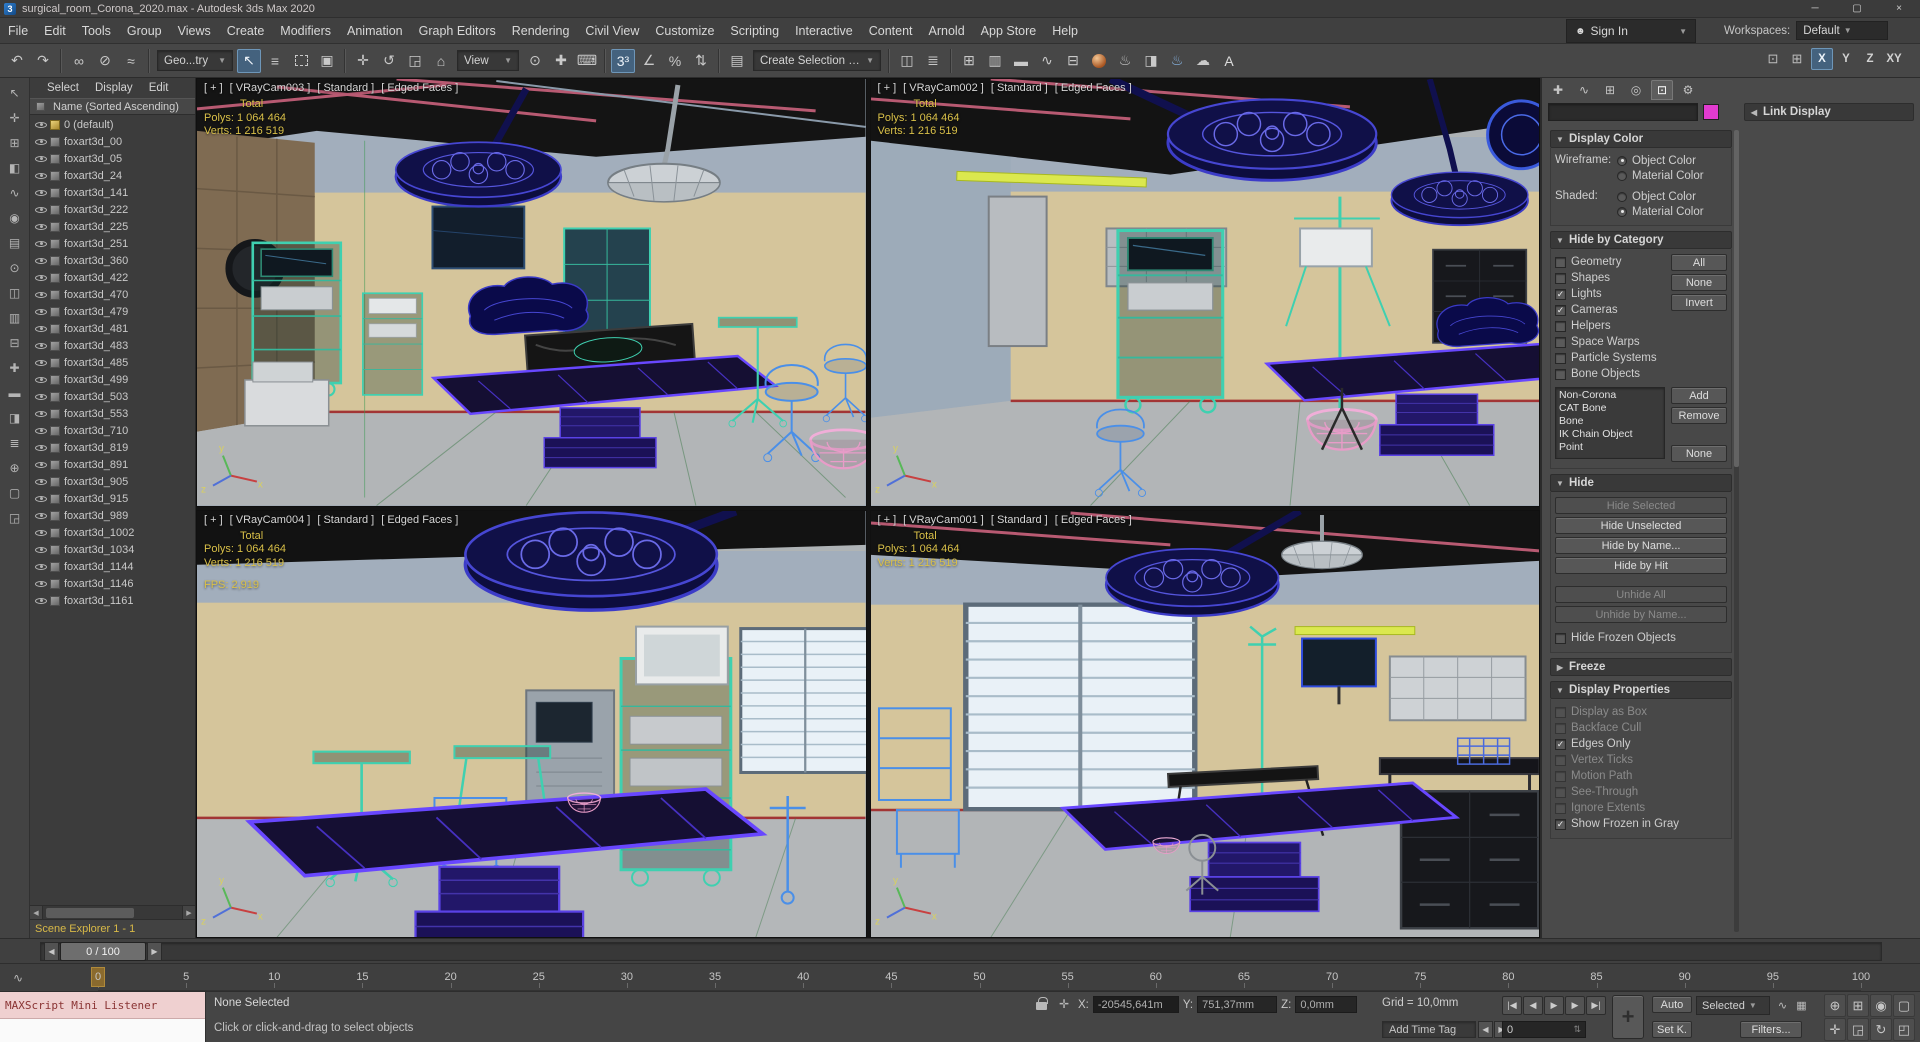  What do you see at coordinates (1641, 483) in the screenshot?
I see `rollout-header-hide: ▼ Hide` at bounding box center [1641, 483].